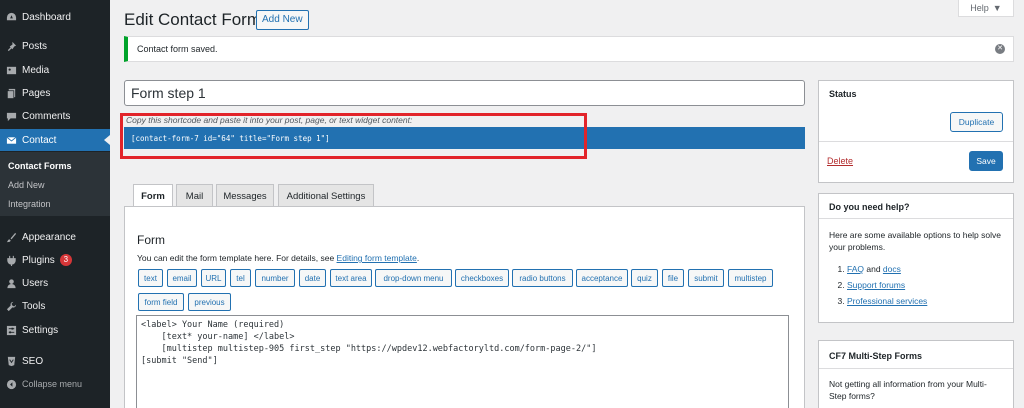 This screenshot has width=1024, height=408. I want to click on tag-button-previous: previous, so click(209, 302).